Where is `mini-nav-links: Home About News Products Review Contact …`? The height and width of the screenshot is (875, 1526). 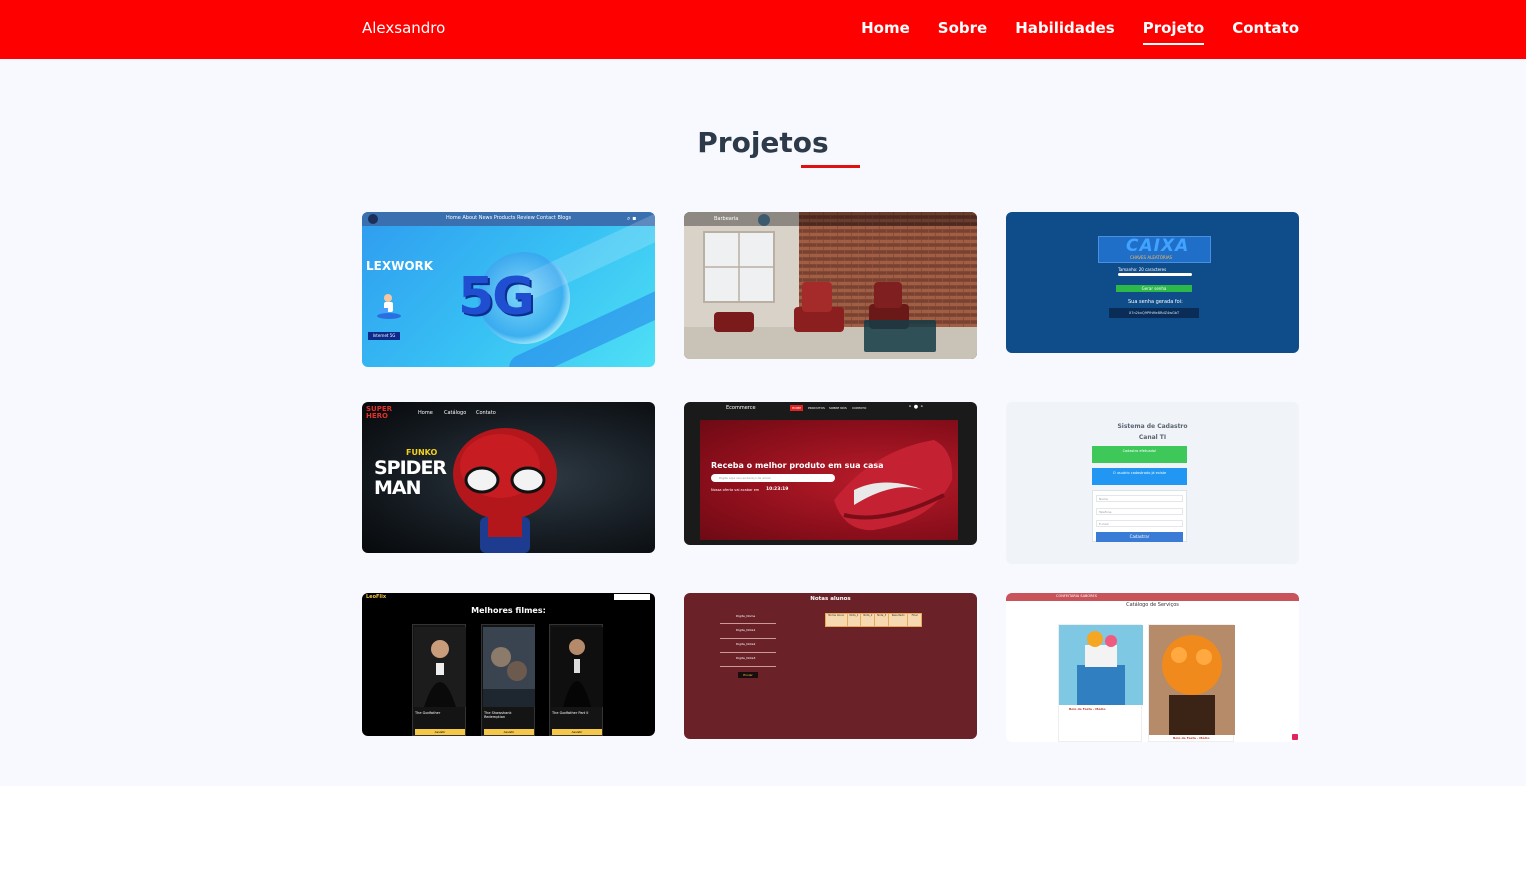 mini-nav-links: Home About News Products Review Contact … is located at coordinates (509, 218).